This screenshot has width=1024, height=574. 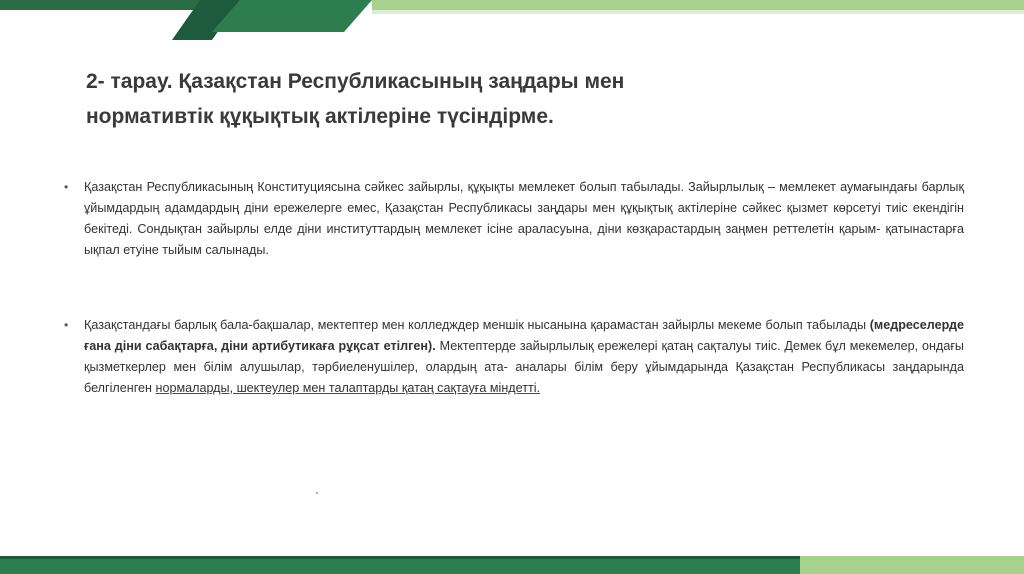 I want to click on bottom-decorative-band, so click(x=512, y=565).